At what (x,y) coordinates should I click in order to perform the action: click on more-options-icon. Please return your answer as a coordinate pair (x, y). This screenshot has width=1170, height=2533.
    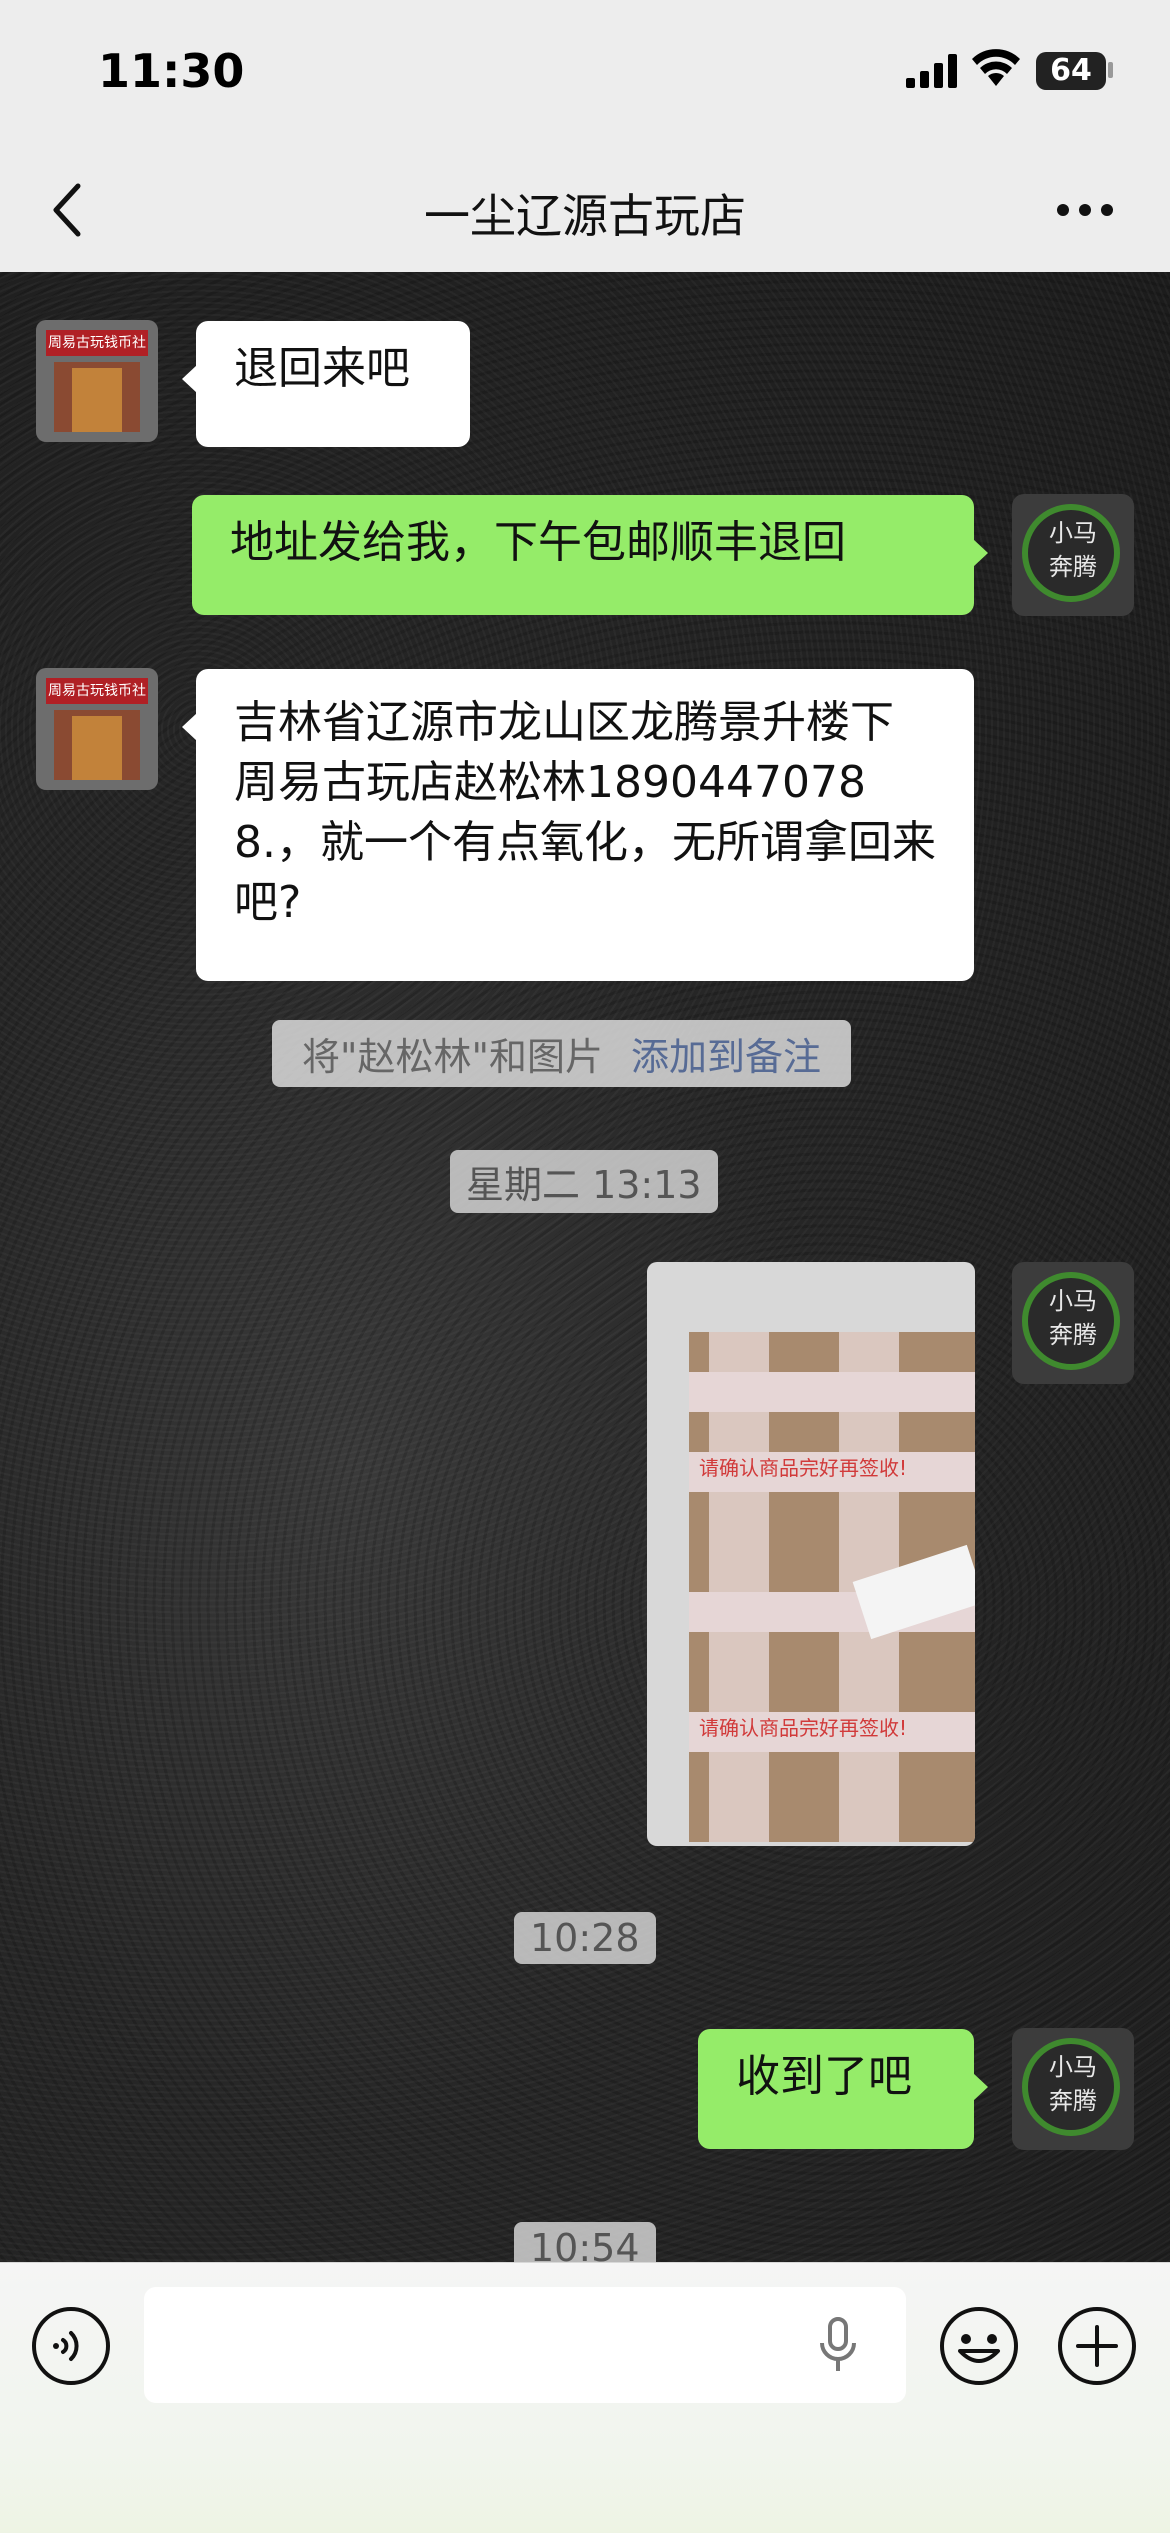
    Looking at the image, I should click on (1085, 210).